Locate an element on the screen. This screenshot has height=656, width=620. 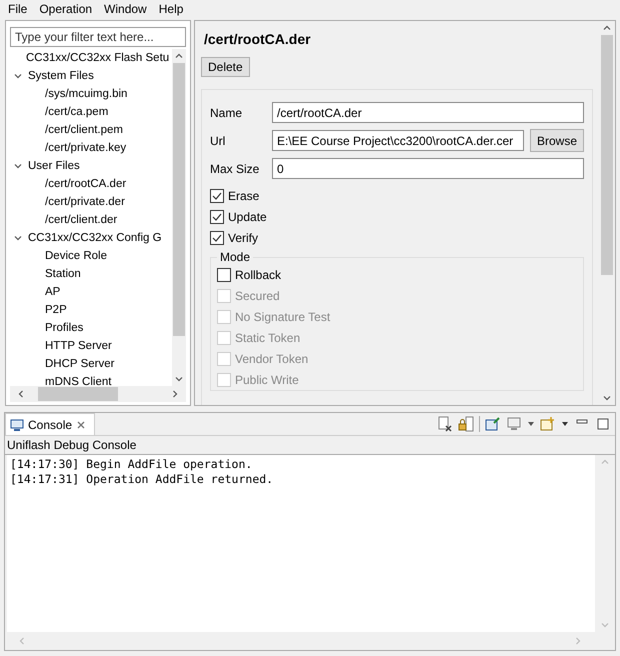
tree-item: P2P is located at coordinates (56, 310).